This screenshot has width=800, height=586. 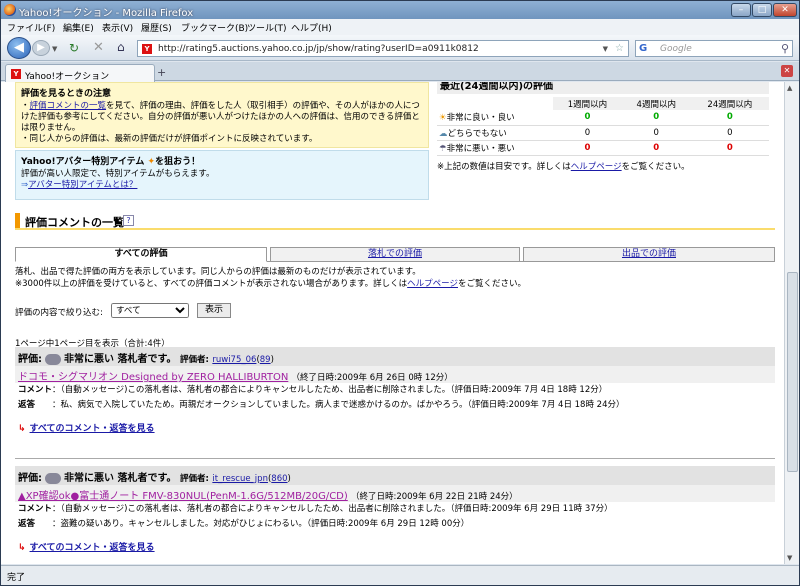 What do you see at coordinates (372, 378) in the screenshot?
I see `end-time: （終了日時:2009年 6月 26日 0時 12分）` at bounding box center [372, 378].